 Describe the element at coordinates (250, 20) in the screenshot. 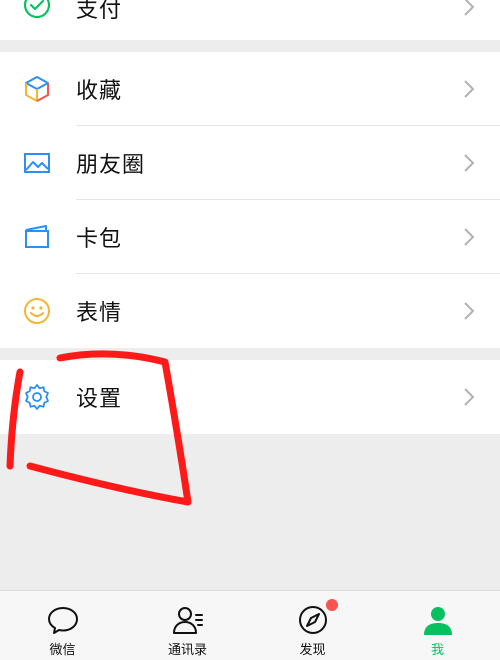

I see `menu-item-pay: 支付` at that location.